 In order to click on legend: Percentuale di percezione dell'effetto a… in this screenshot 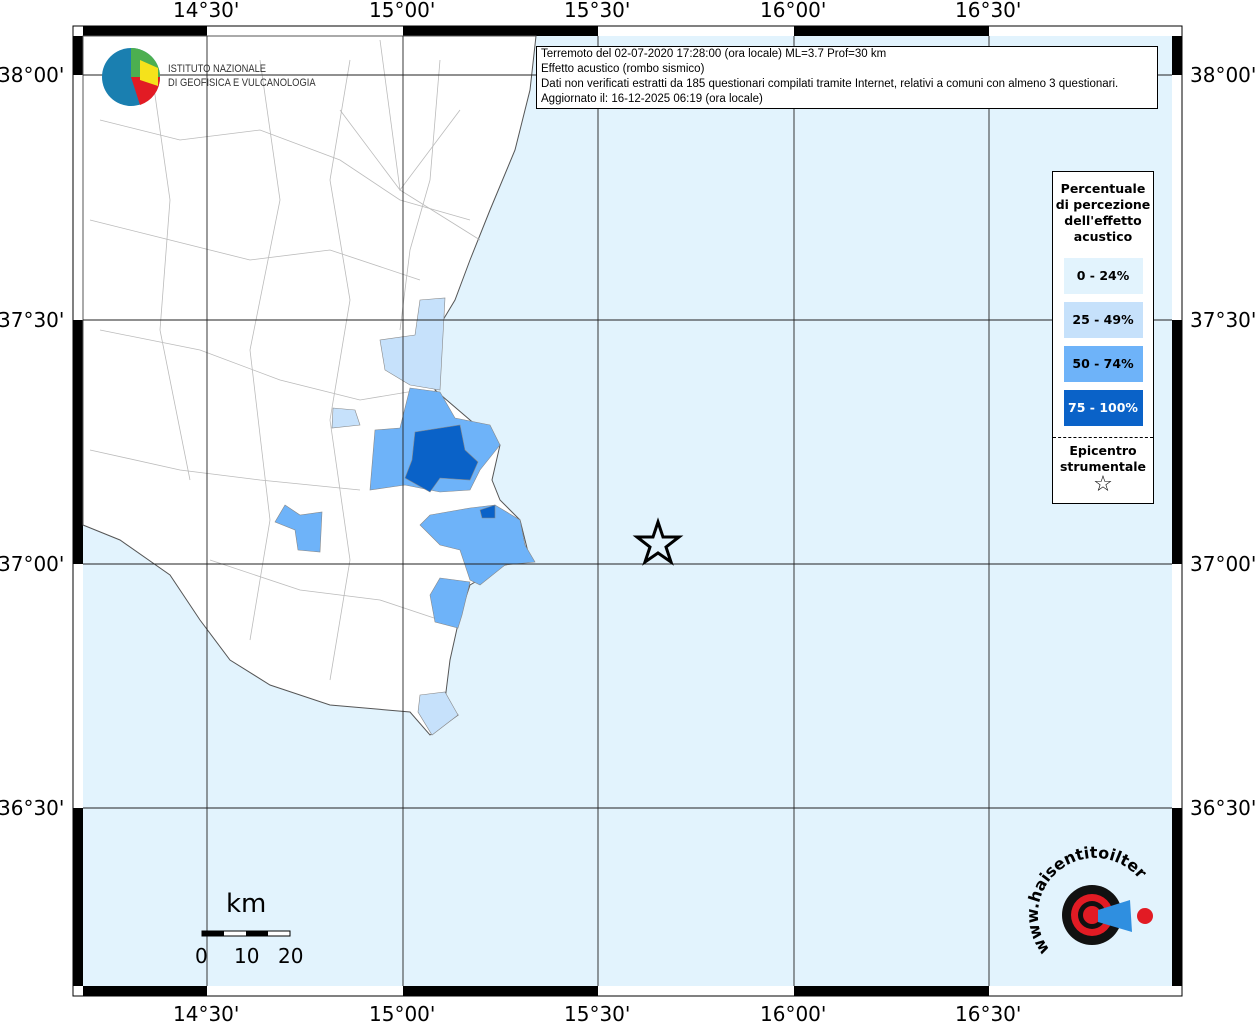, I will do `click(1103, 337)`.